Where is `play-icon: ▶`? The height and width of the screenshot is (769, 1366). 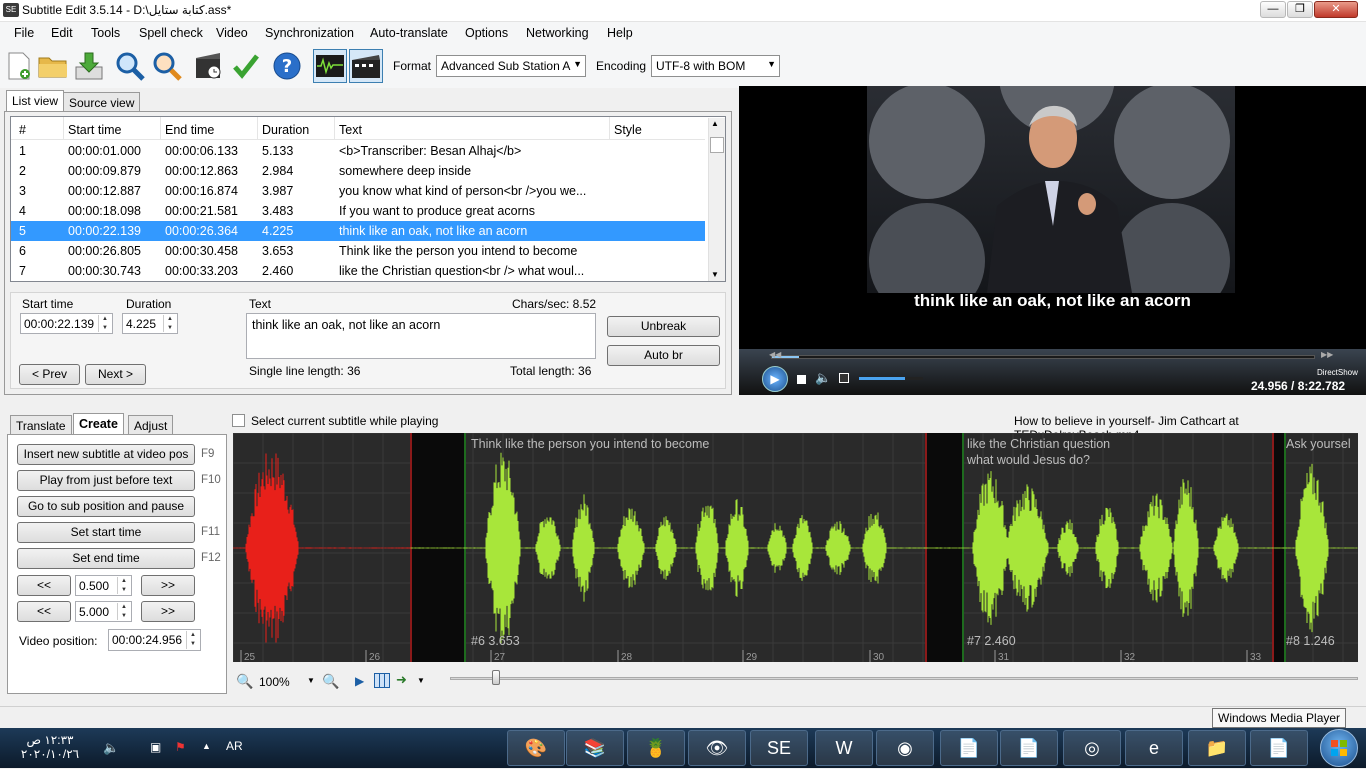 play-icon: ▶ is located at coordinates (775, 379).